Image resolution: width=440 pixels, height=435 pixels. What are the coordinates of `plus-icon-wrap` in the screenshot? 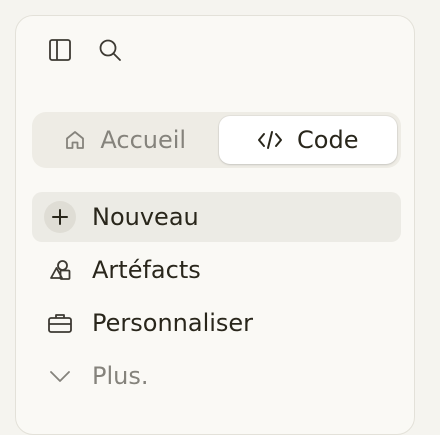 It's located at (60, 217).